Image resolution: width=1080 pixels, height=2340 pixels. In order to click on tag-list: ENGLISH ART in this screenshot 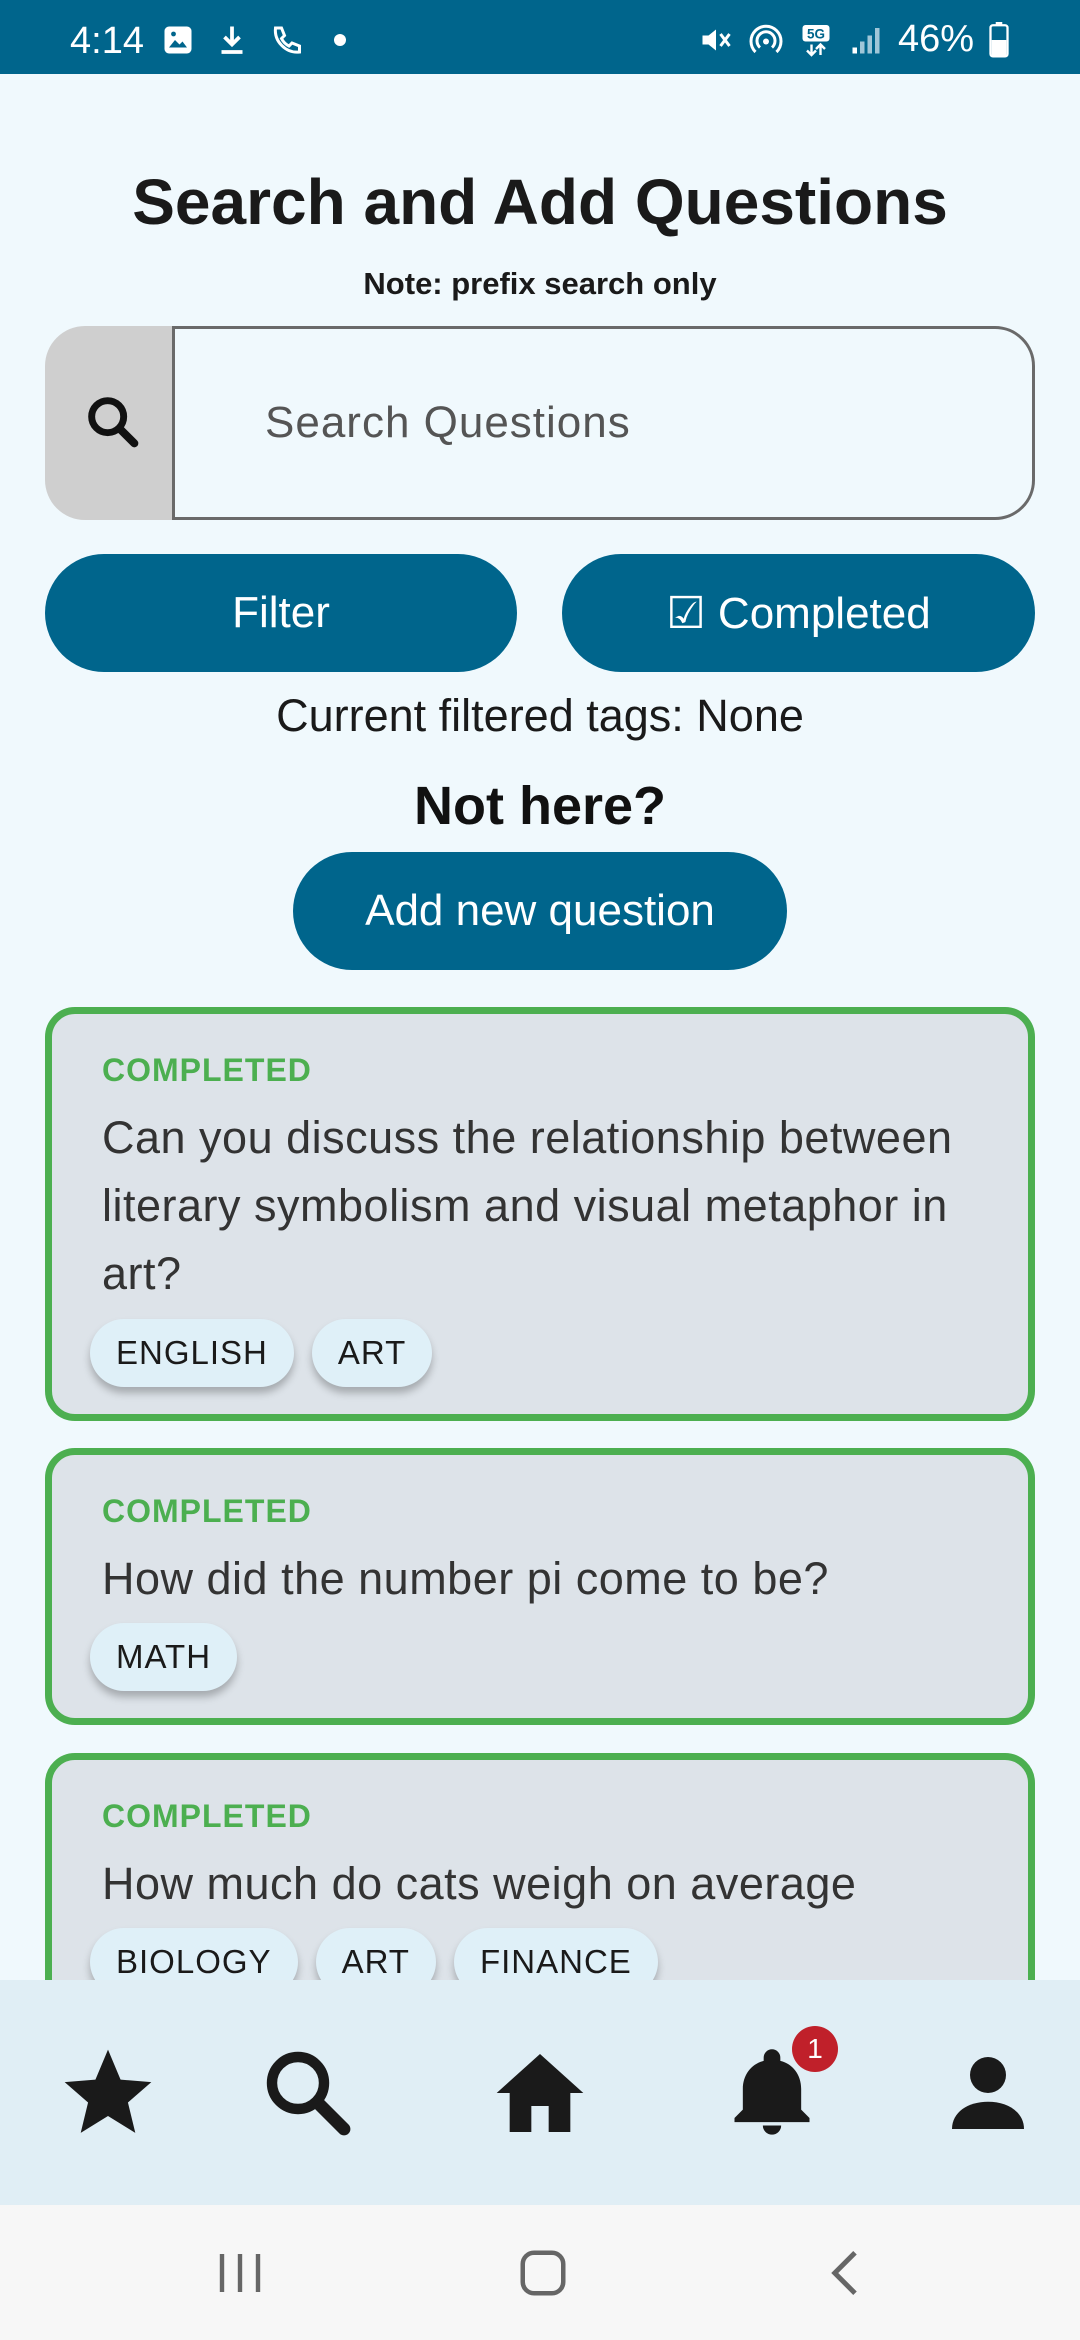, I will do `click(261, 1353)`.